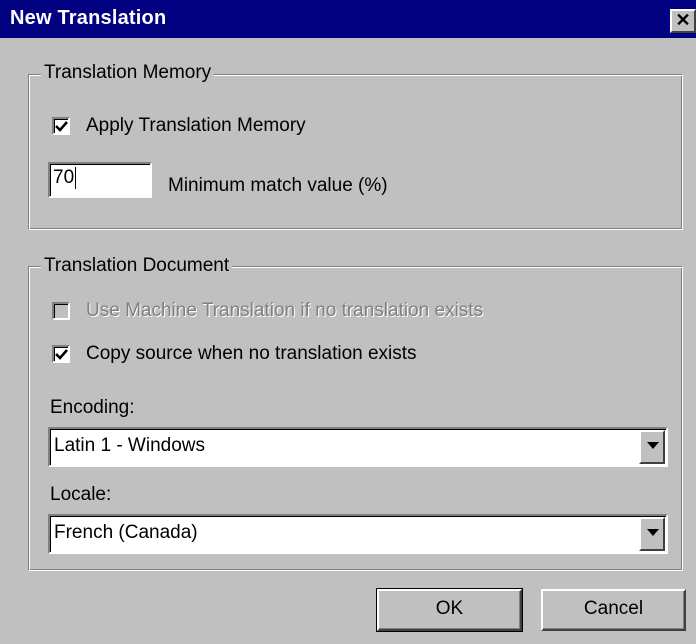 The height and width of the screenshot is (644, 696). What do you see at coordinates (76, 177) in the screenshot?
I see `text-caret` at bounding box center [76, 177].